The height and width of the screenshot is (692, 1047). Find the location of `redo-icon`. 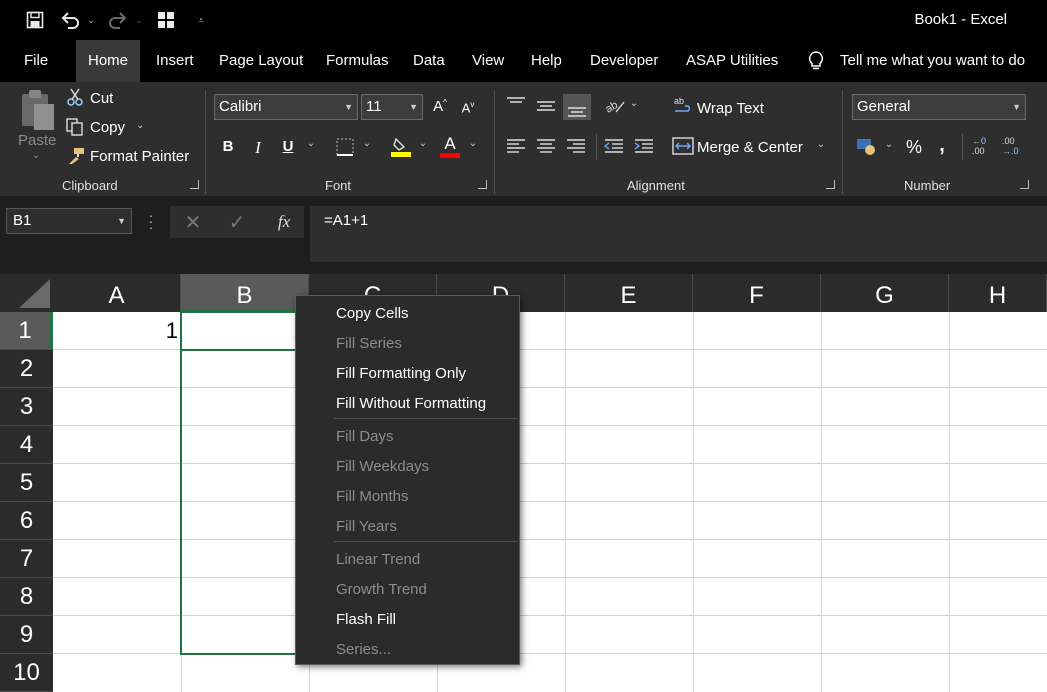

redo-icon is located at coordinates (118, 20).